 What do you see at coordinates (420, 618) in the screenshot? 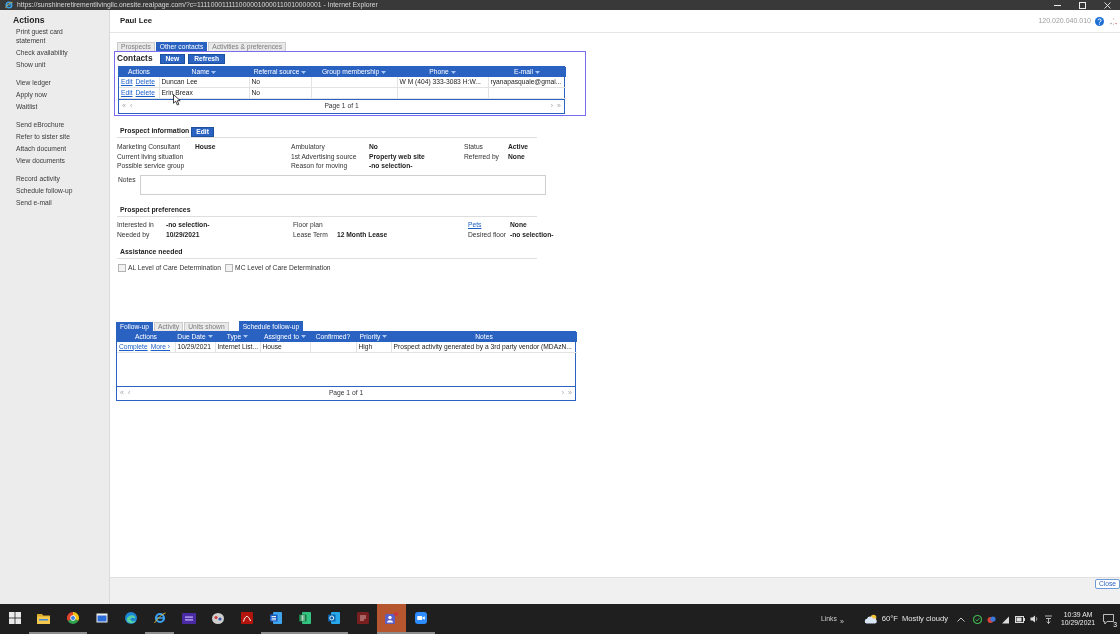
I see `camera-icon` at bounding box center [420, 618].